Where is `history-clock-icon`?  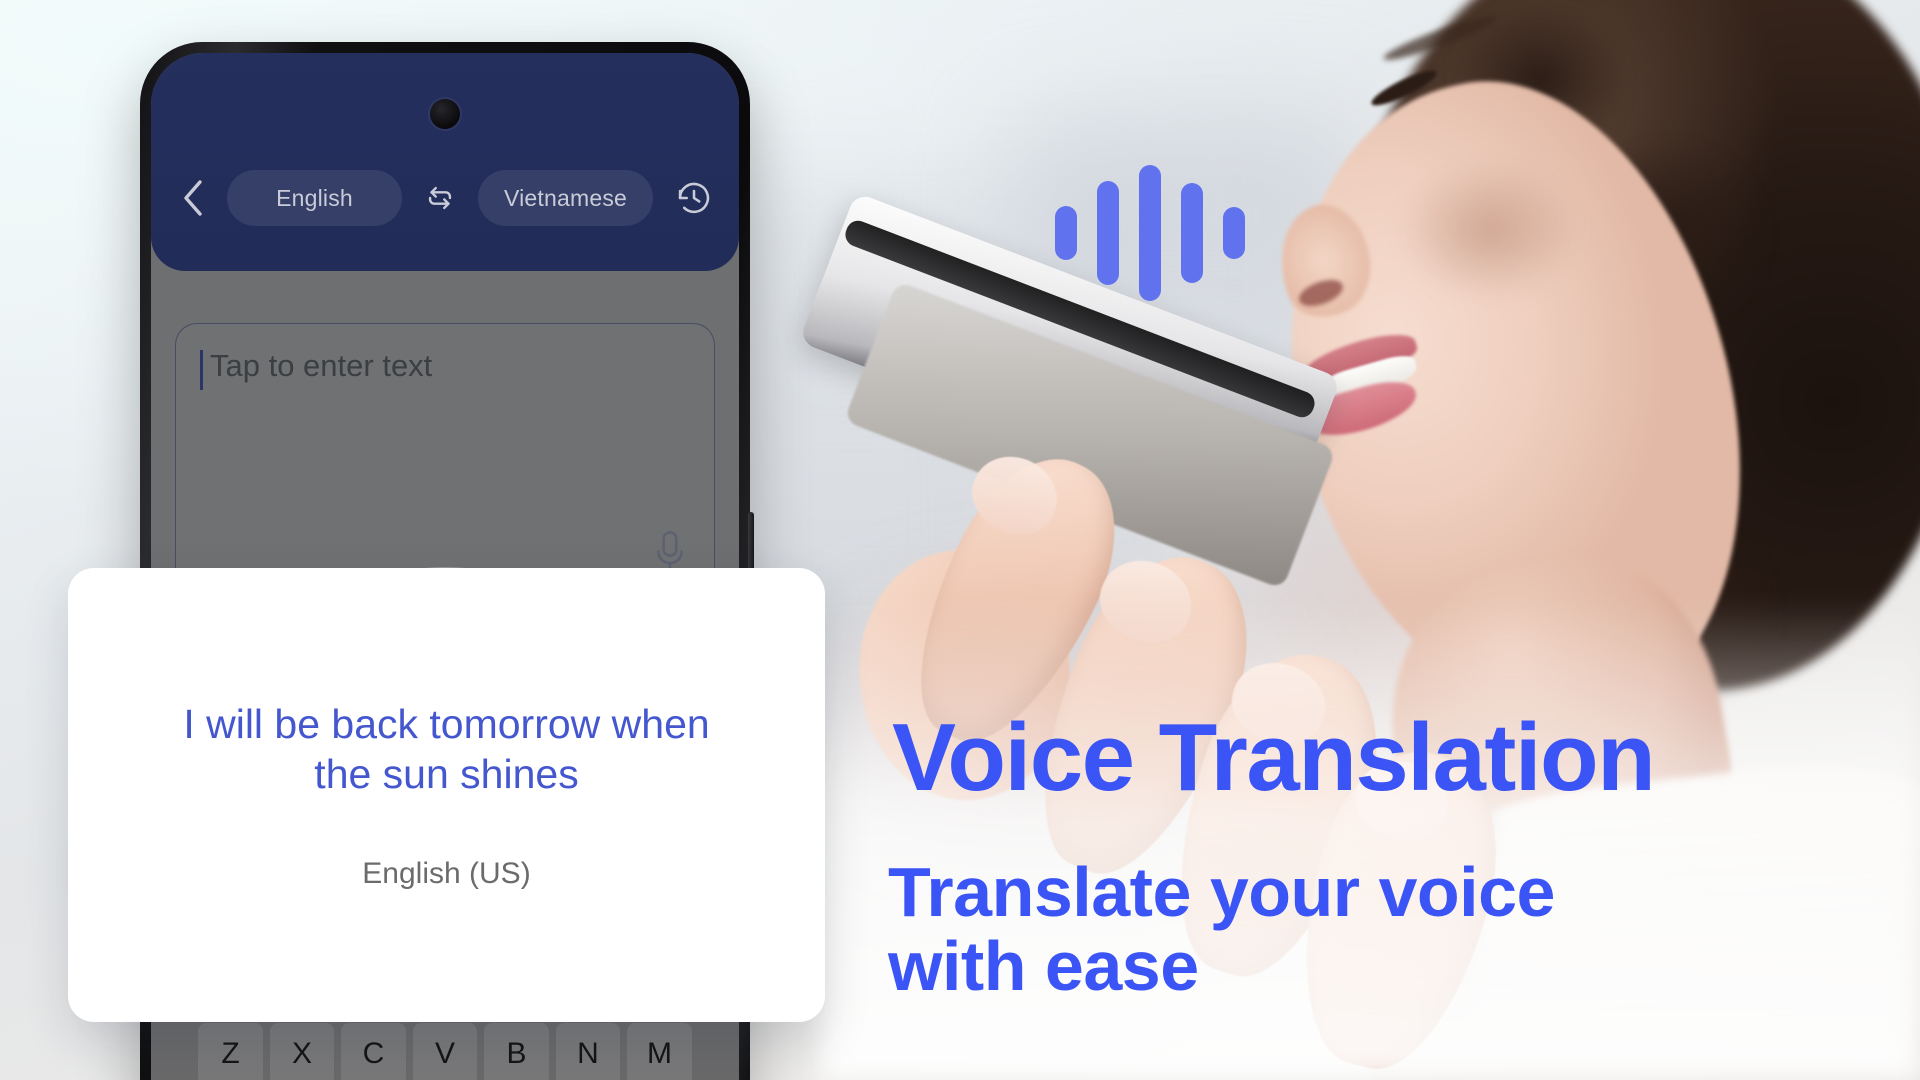
history-clock-icon is located at coordinates (694, 198).